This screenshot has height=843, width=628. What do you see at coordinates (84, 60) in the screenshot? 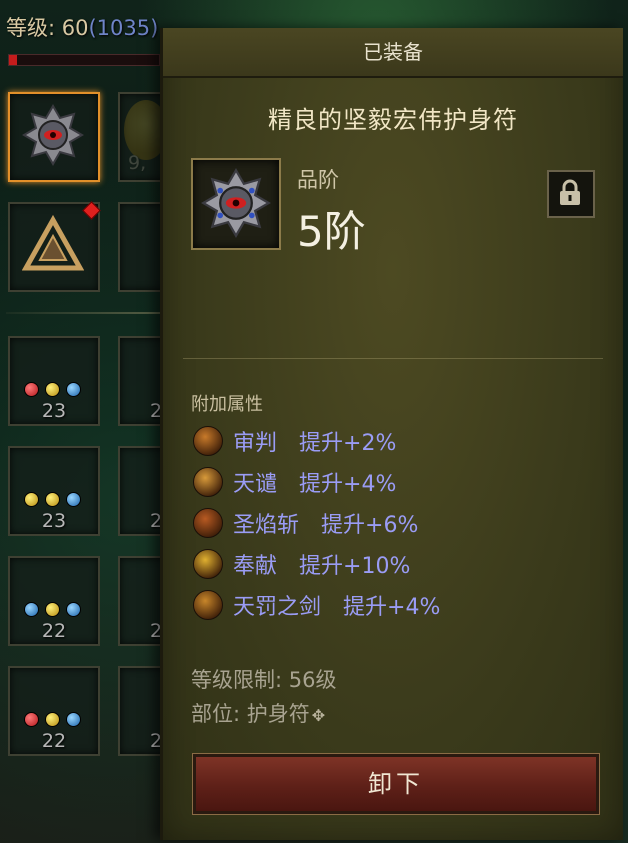
I see `experience-bar` at bounding box center [84, 60].